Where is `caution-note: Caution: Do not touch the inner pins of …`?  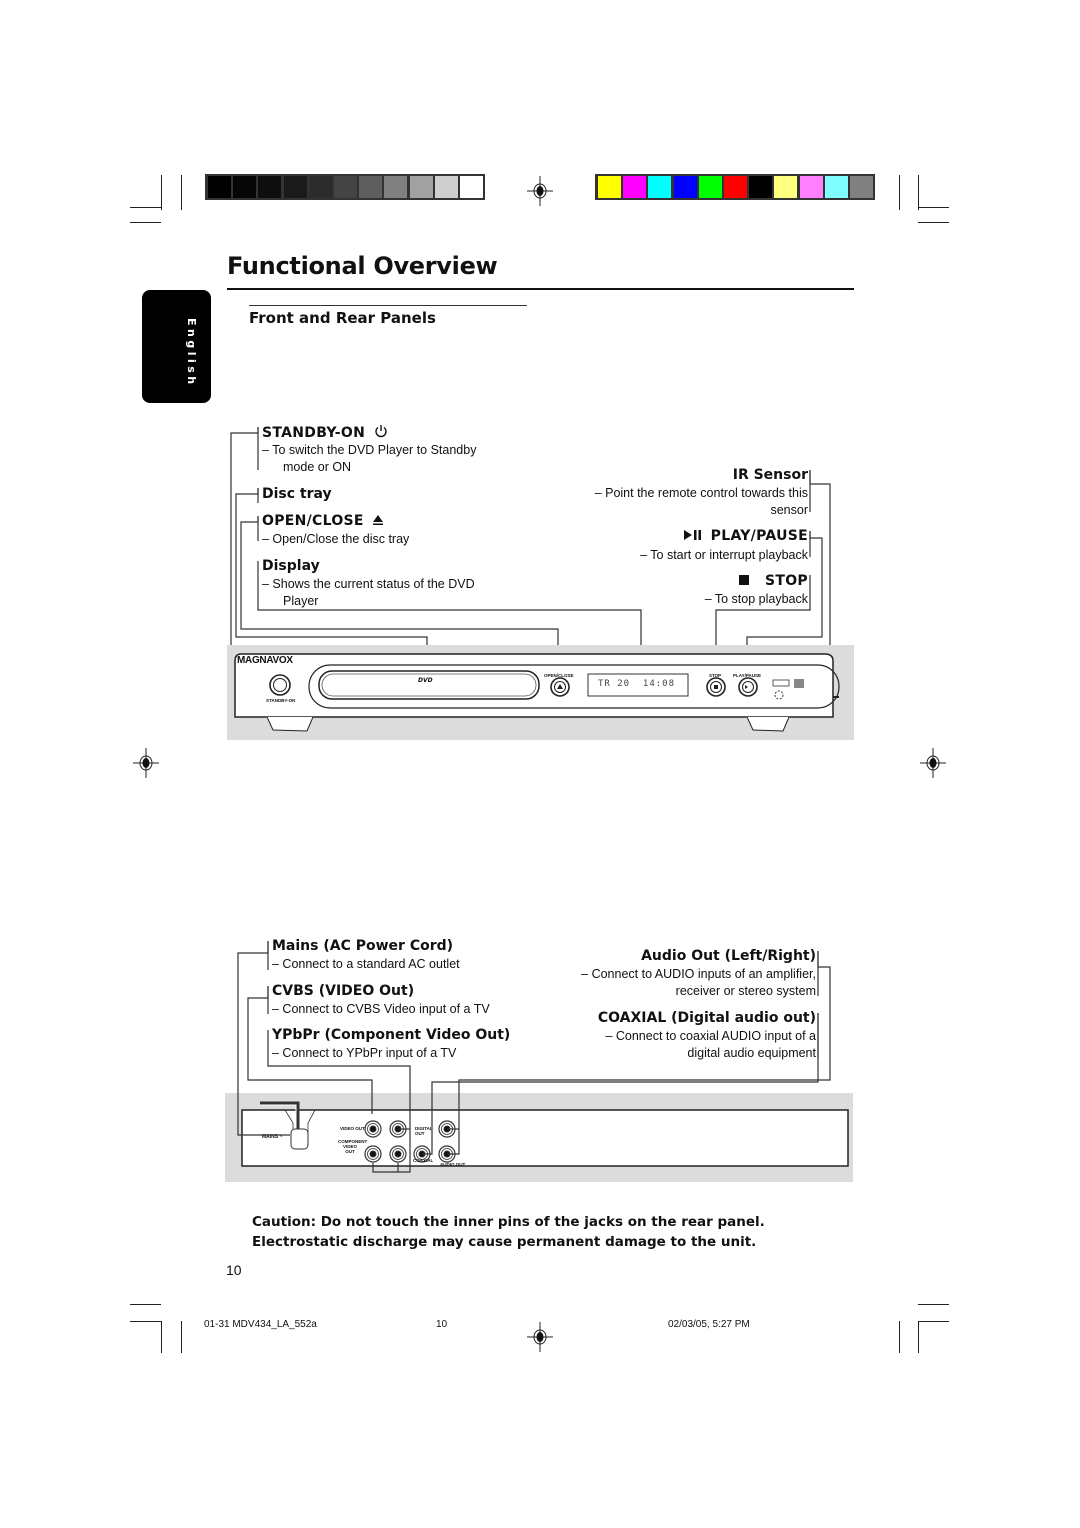
caution-note: Caution: Do not touch the inner pins of … is located at coordinates (508, 1232).